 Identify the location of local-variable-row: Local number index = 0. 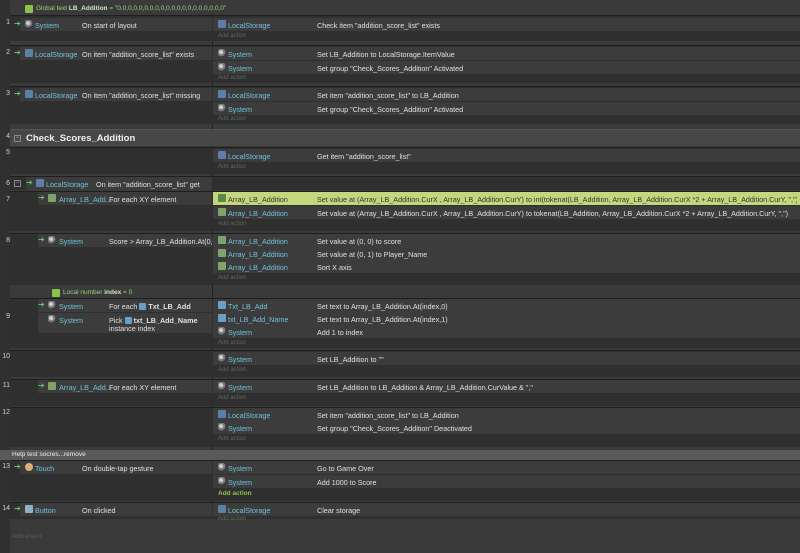
(400, 293).